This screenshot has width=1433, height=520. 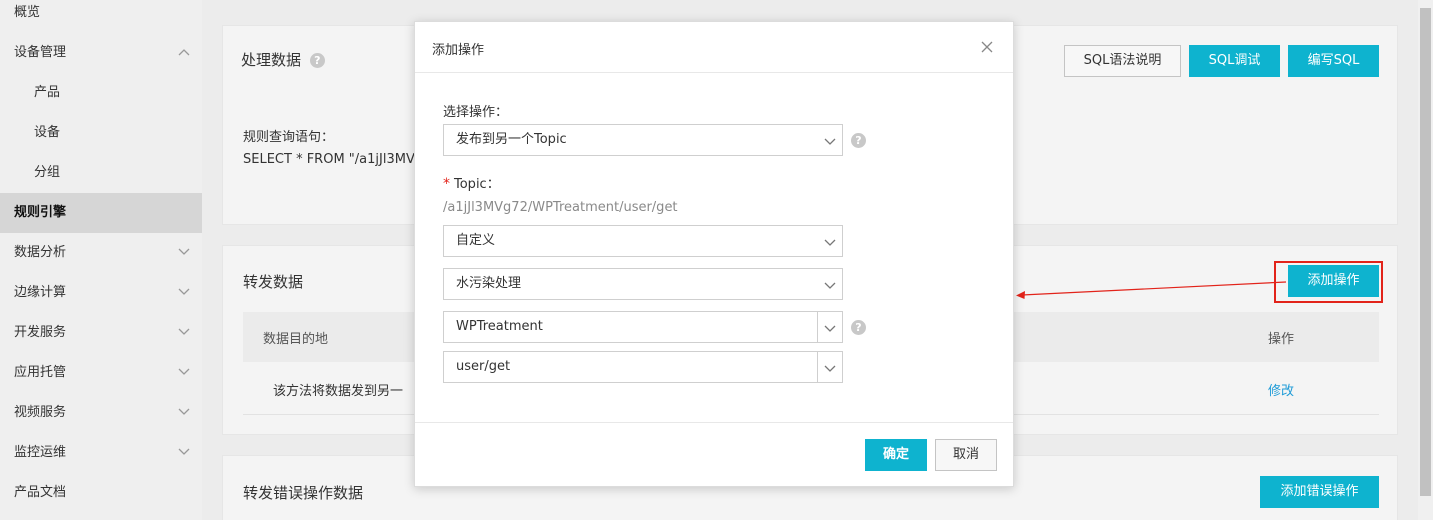 What do you see at coordinates (477, 184) in the screenshot?
I see `topic-label-text: Topic：` at bounding box center [477, 184].